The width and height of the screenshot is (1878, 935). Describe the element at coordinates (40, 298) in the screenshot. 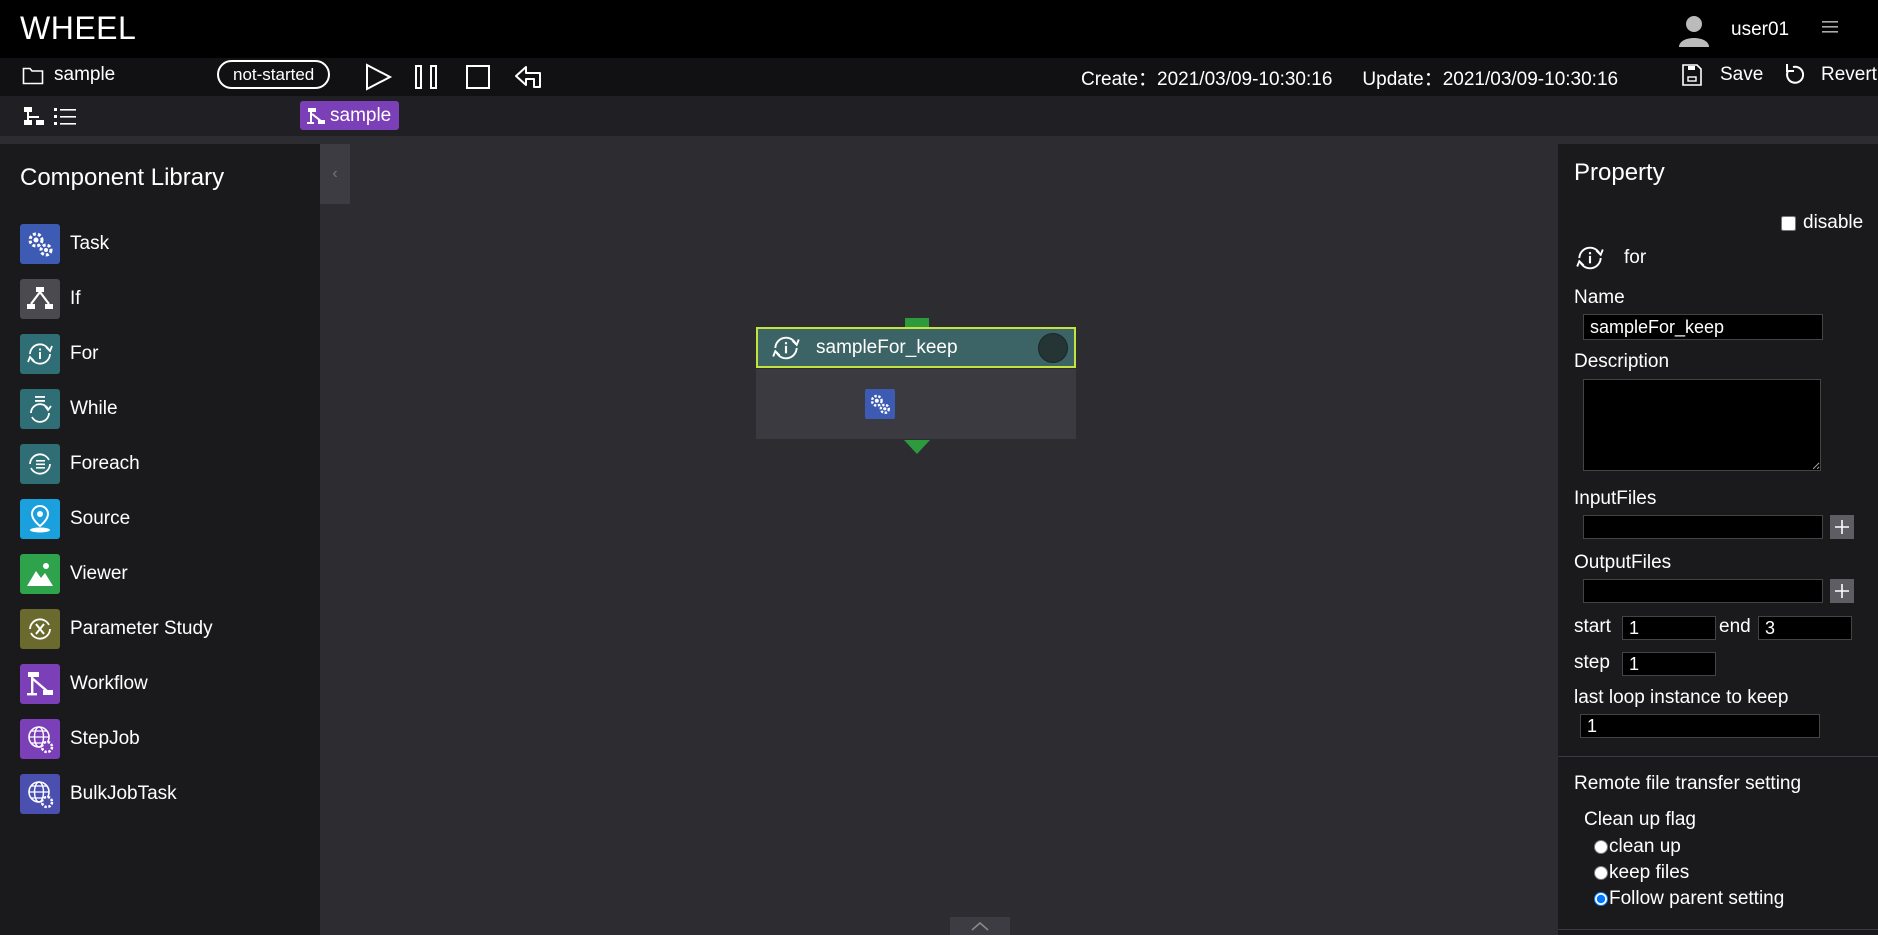

I see `if-icon` at that location.